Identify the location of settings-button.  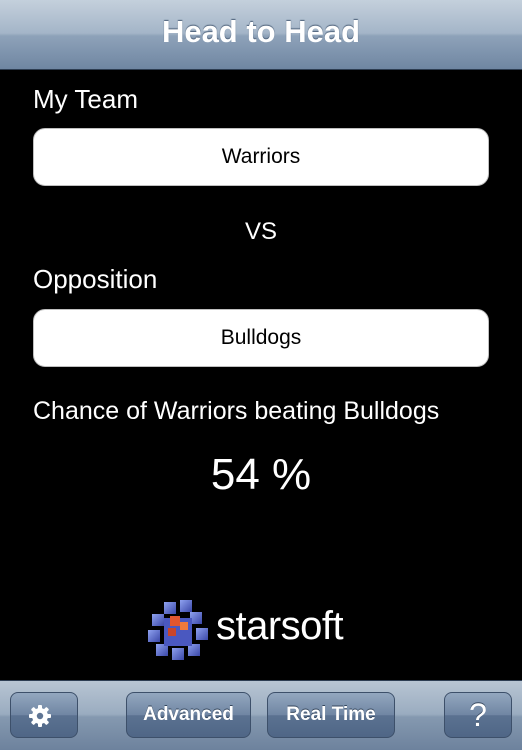
(44, 715).